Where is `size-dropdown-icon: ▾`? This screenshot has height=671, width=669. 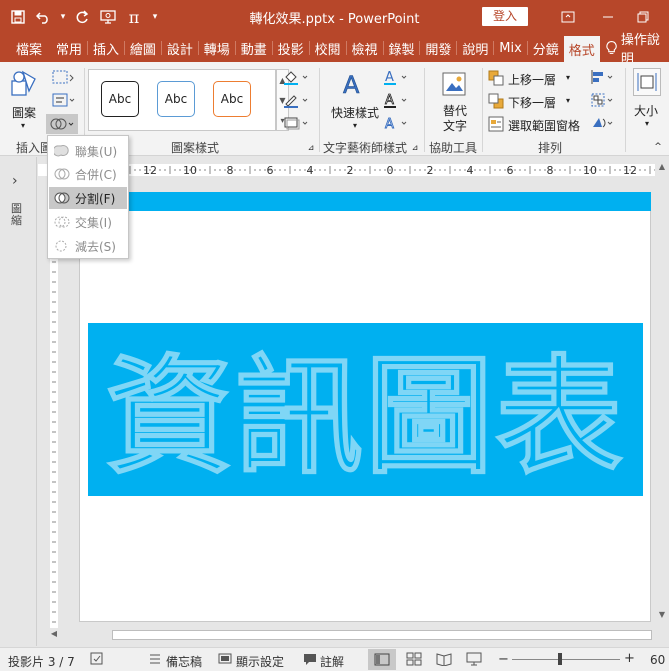 size-dropdown-icon: ▾ is located at coordinates (647, 123).